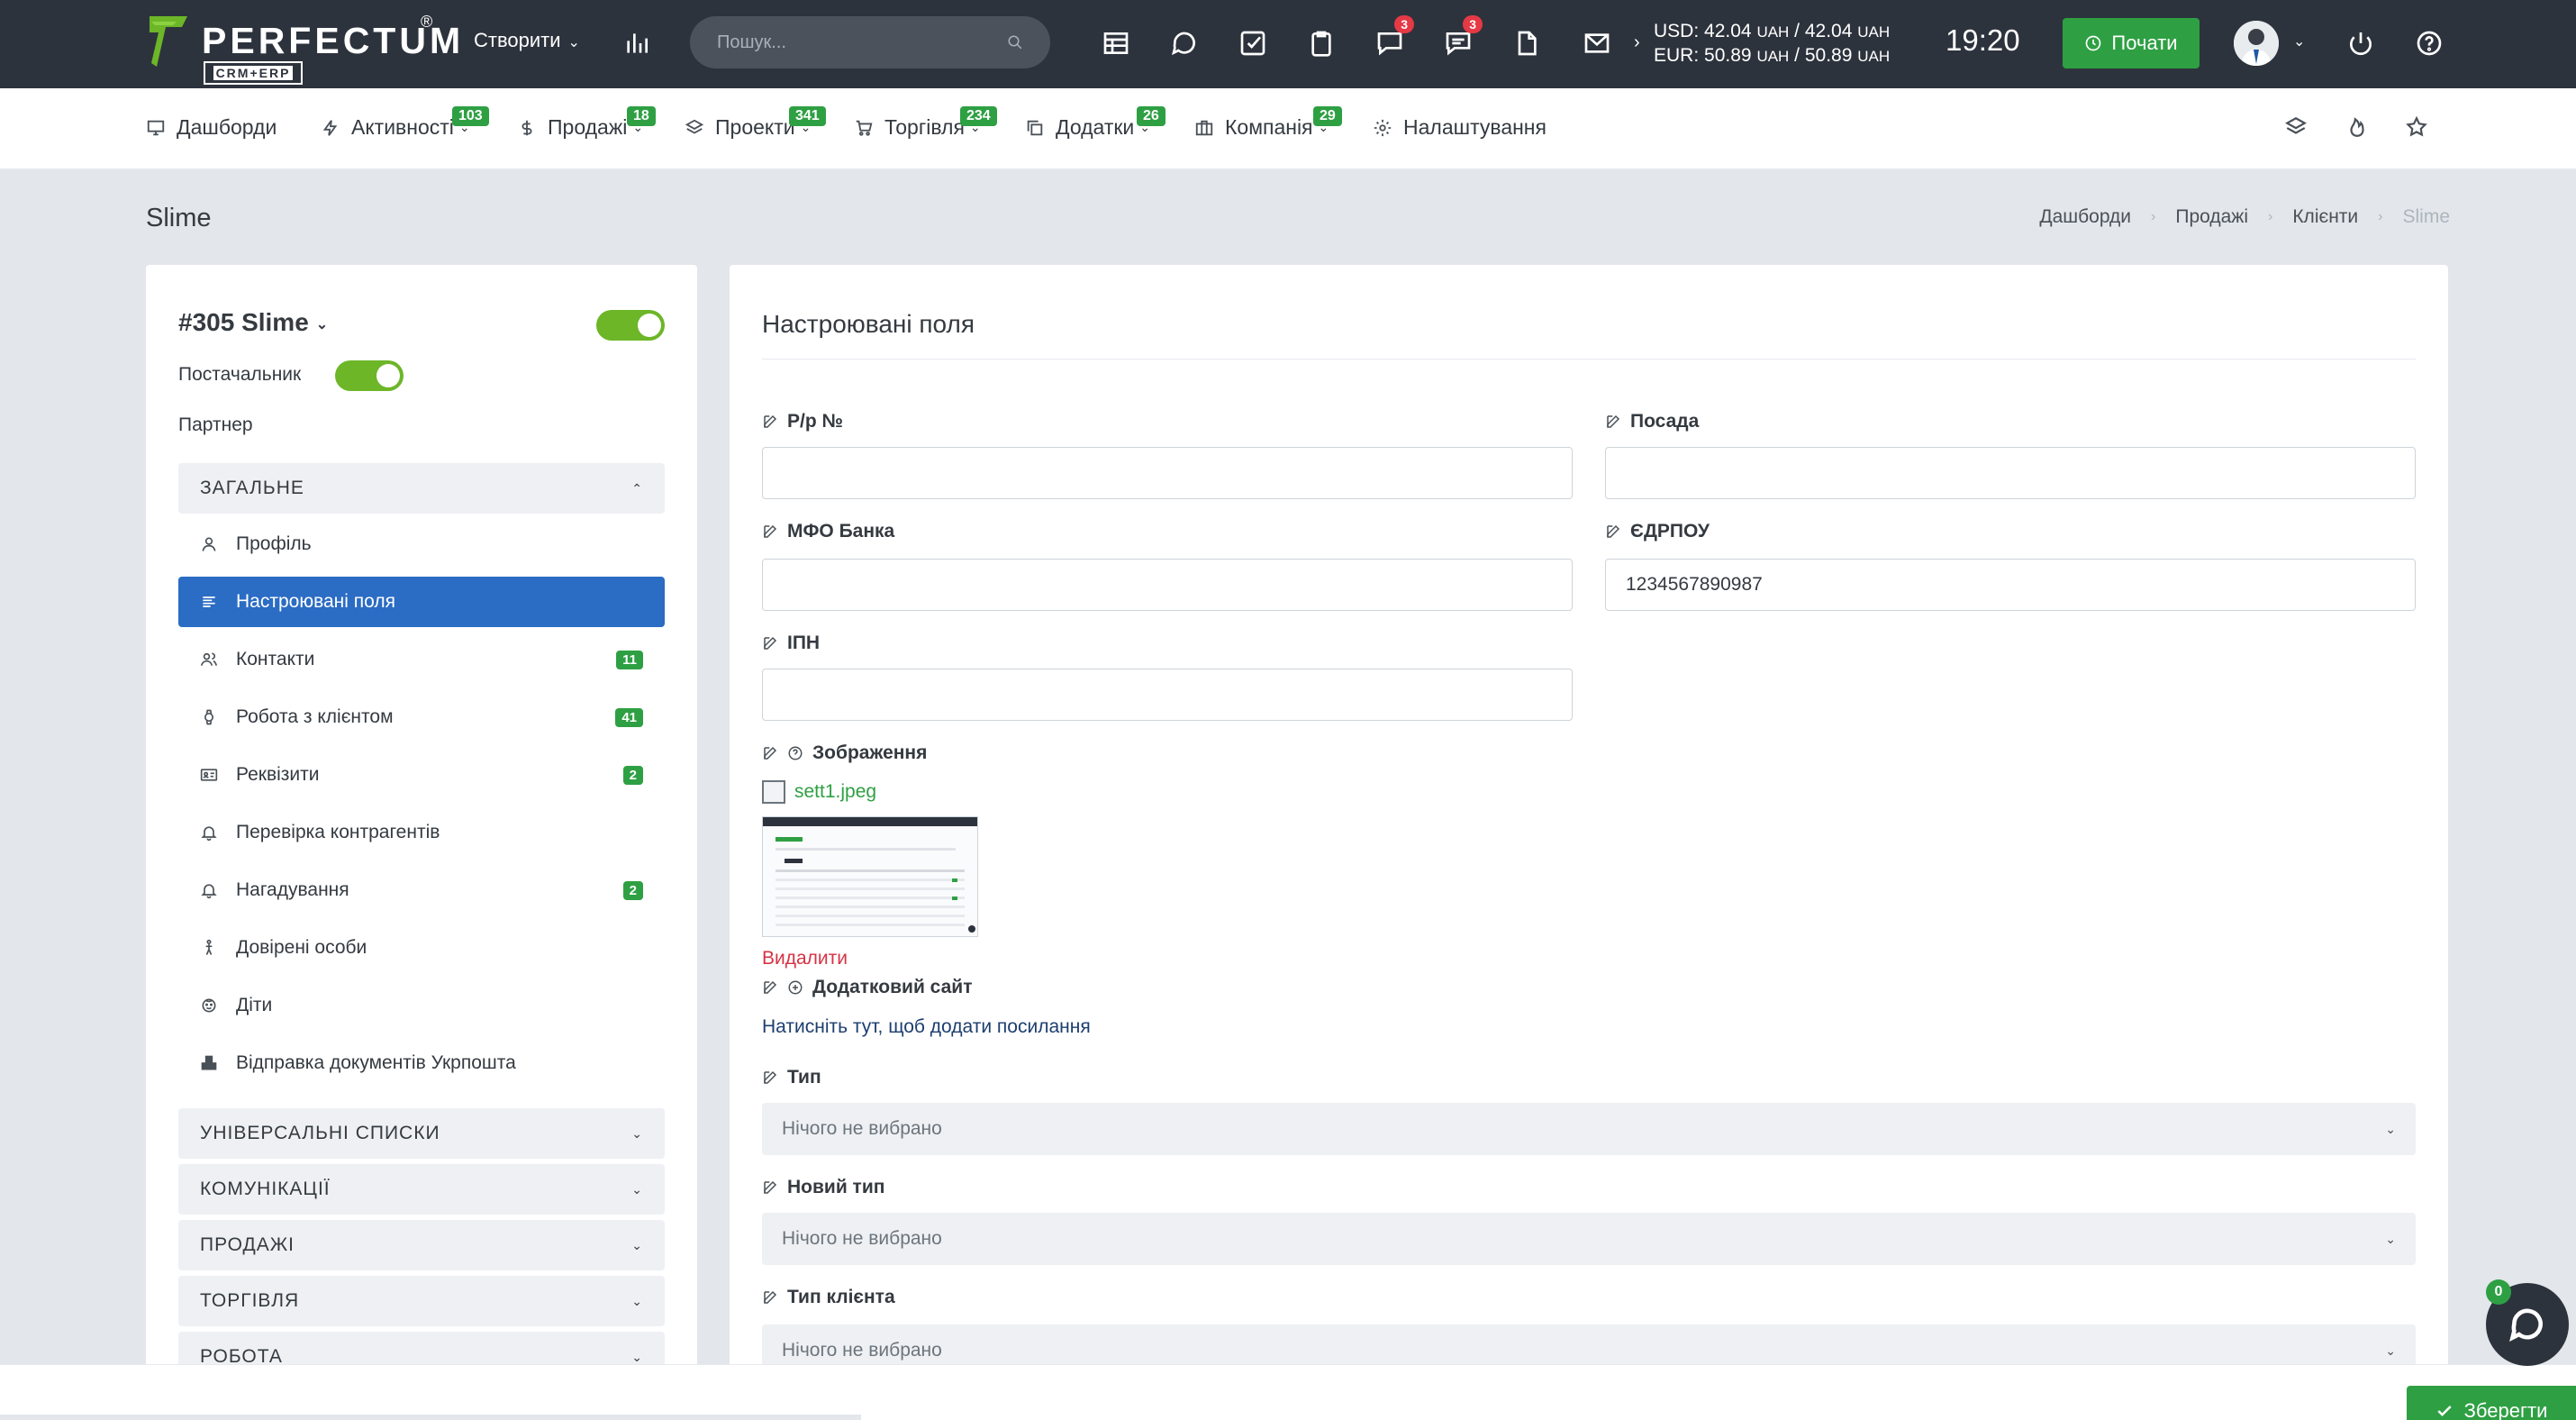 This screenshot has height=1420, width=2576. I want to click on section-label: ПРОДАЖІ, so click(248, 1244).